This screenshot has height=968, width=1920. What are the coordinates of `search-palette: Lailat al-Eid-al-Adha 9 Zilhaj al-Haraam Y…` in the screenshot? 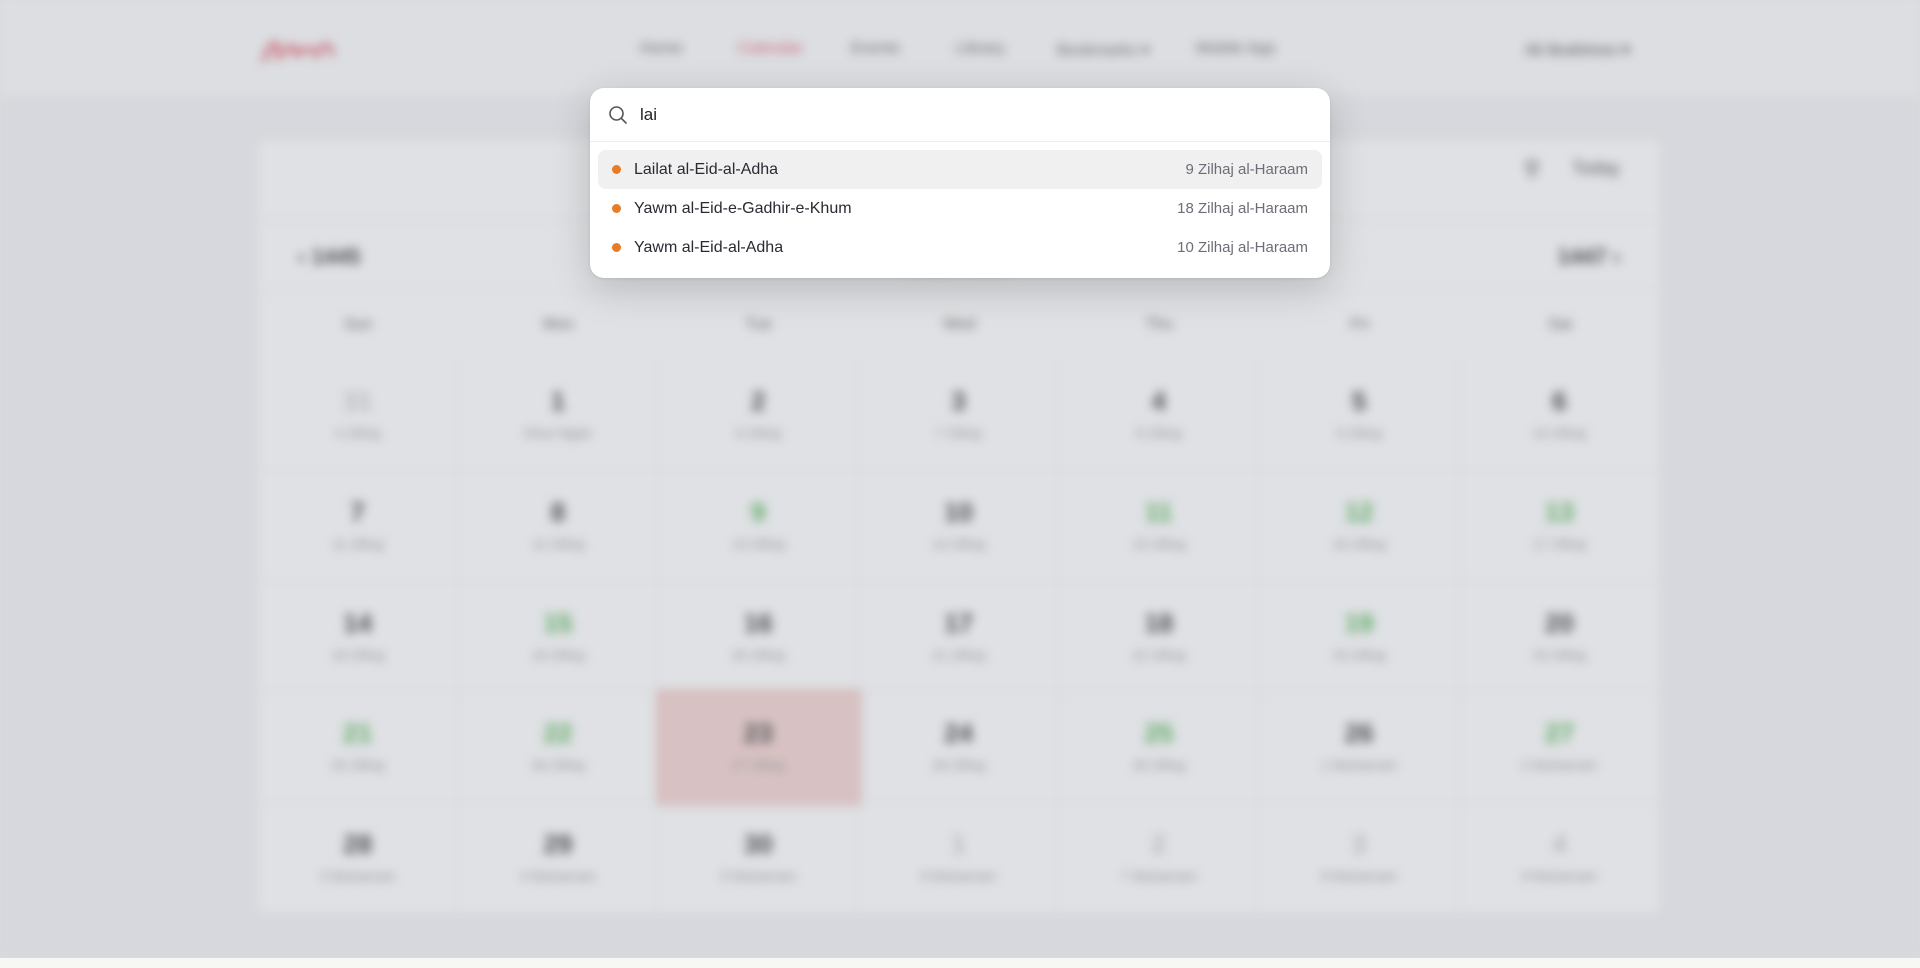 It's located at (960, 183).